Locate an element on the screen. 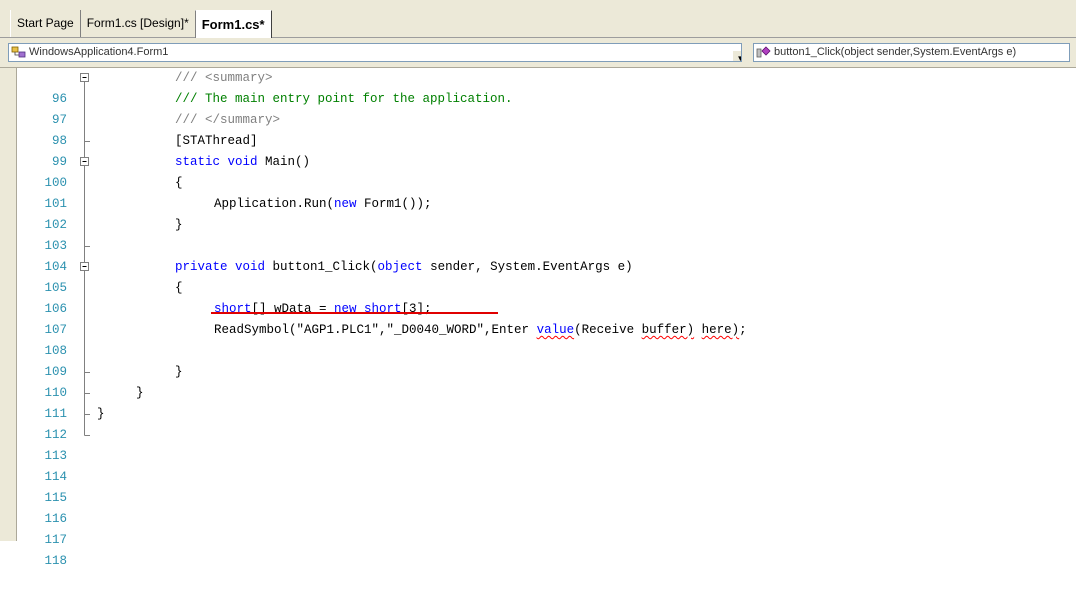 Image resolution: width=1076 pixels, height=593 pixels. types-dropdown: WindowsApplication4.Form1 ▼ is located at coordinates (375, 52).